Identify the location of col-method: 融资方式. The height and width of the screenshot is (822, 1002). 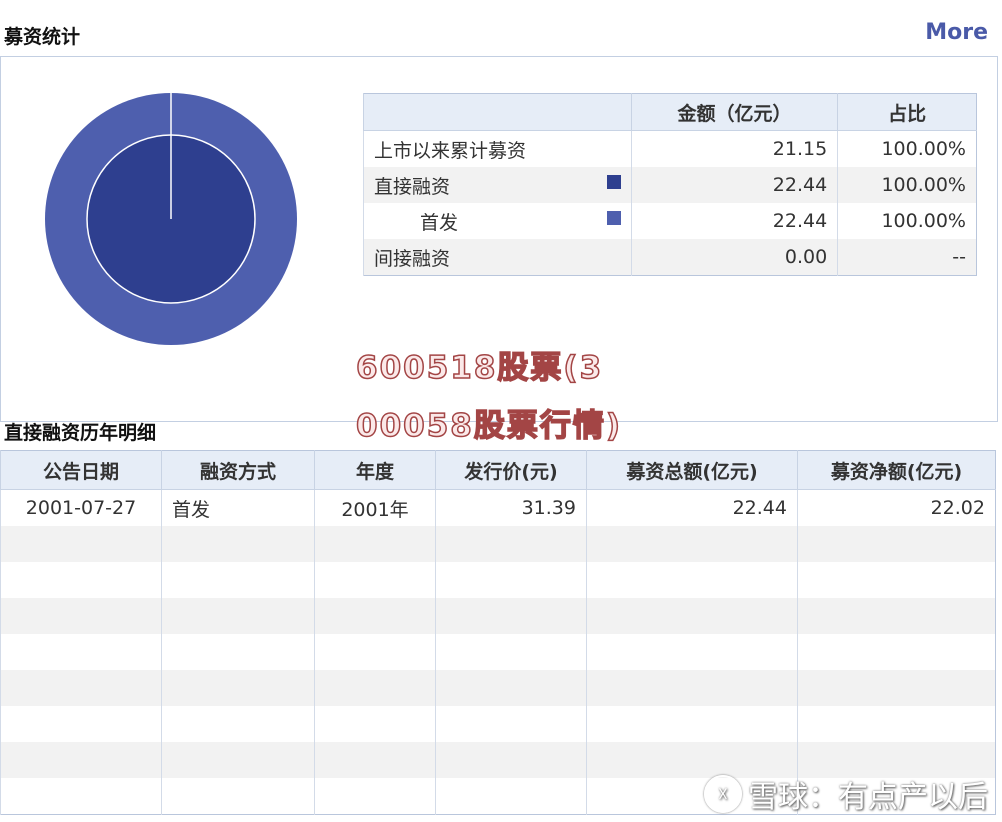
(238, 470).